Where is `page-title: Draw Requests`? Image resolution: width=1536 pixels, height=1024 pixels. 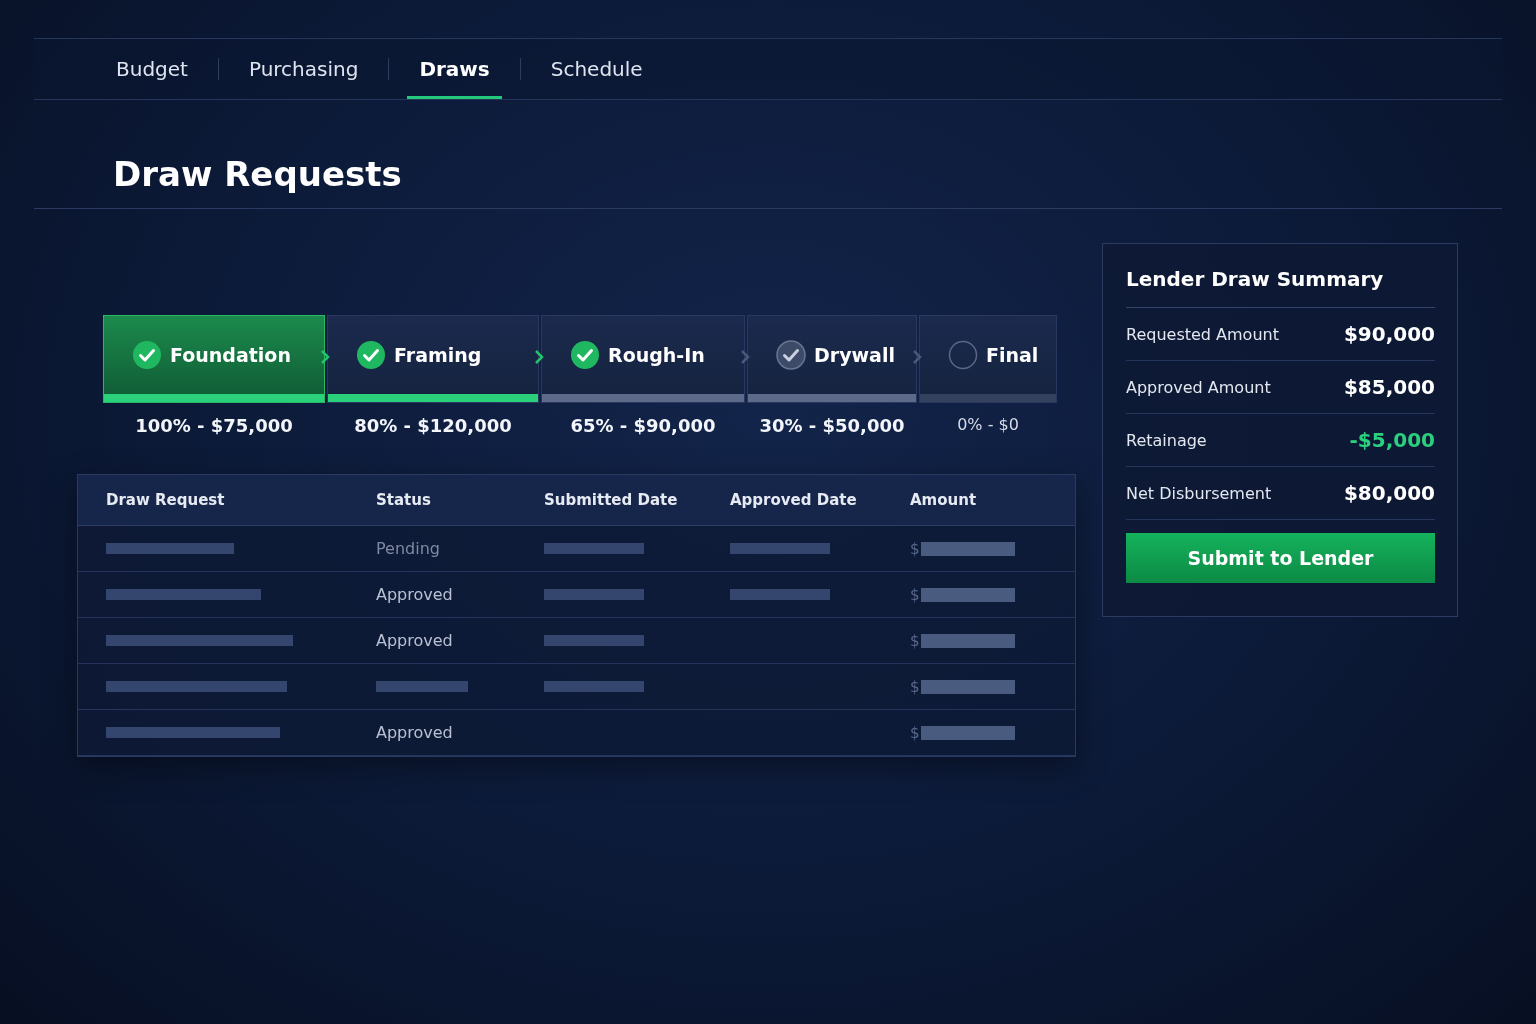 page-title: Draw Requests is located at coordinates (768, 181).